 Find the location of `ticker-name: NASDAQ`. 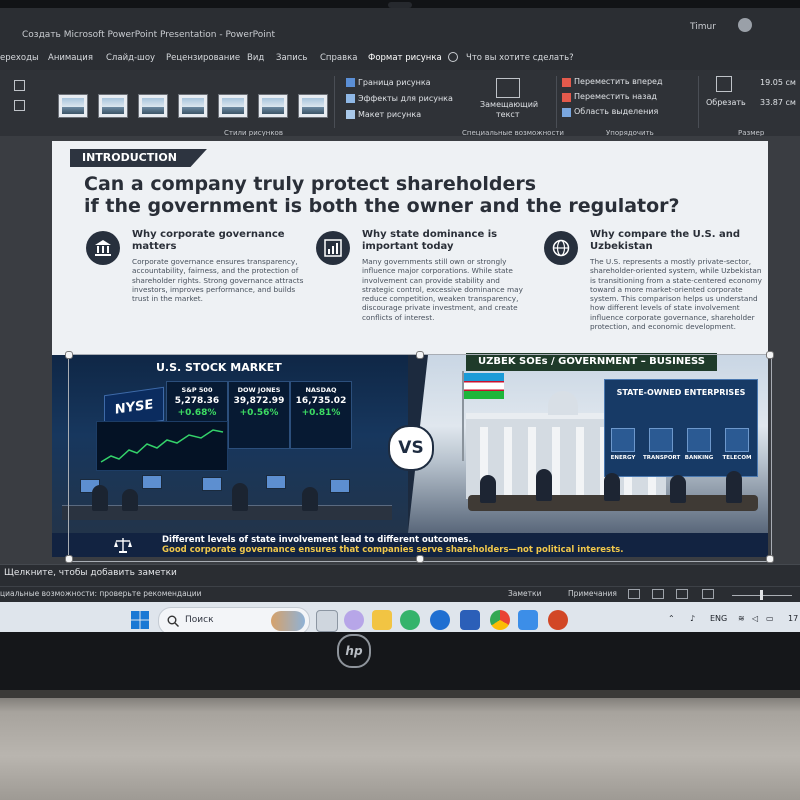

ticker-name: NASDAQ is located at coordinates (321, 390).